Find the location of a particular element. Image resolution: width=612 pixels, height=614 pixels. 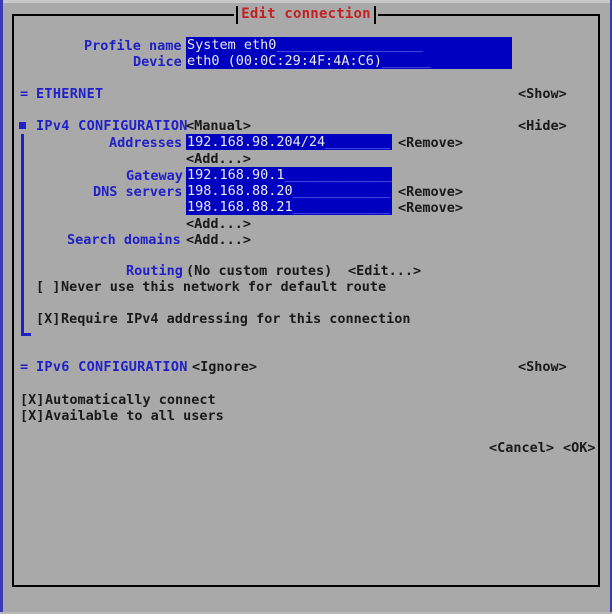

profile-name-fill: __________________ is located at coordinates (349, 45).